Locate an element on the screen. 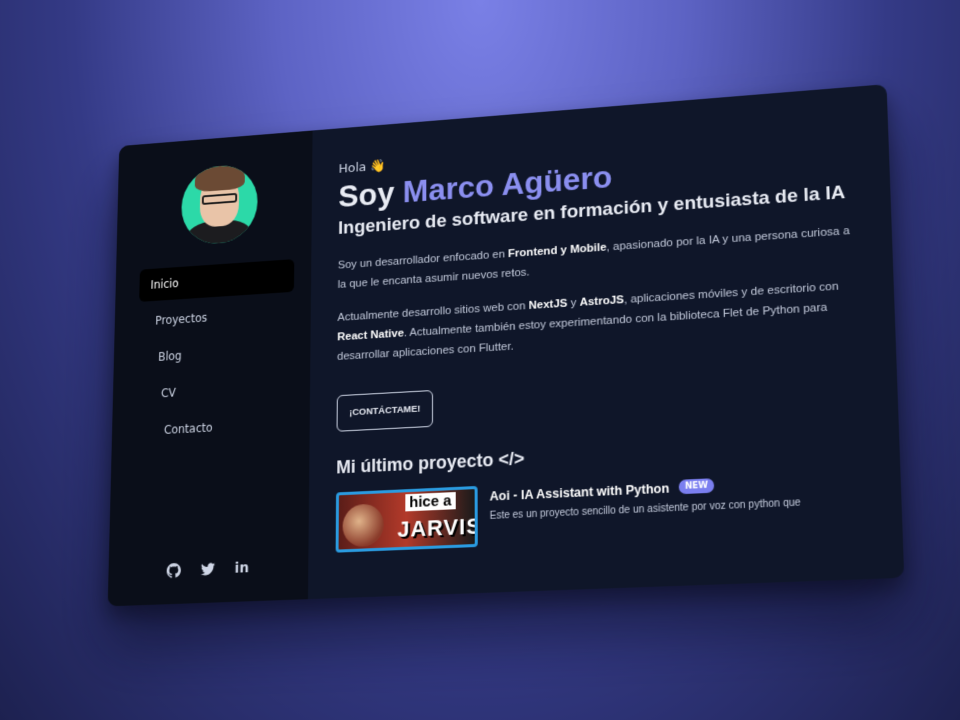  twitter-icon is located at coordinates (207, 571).